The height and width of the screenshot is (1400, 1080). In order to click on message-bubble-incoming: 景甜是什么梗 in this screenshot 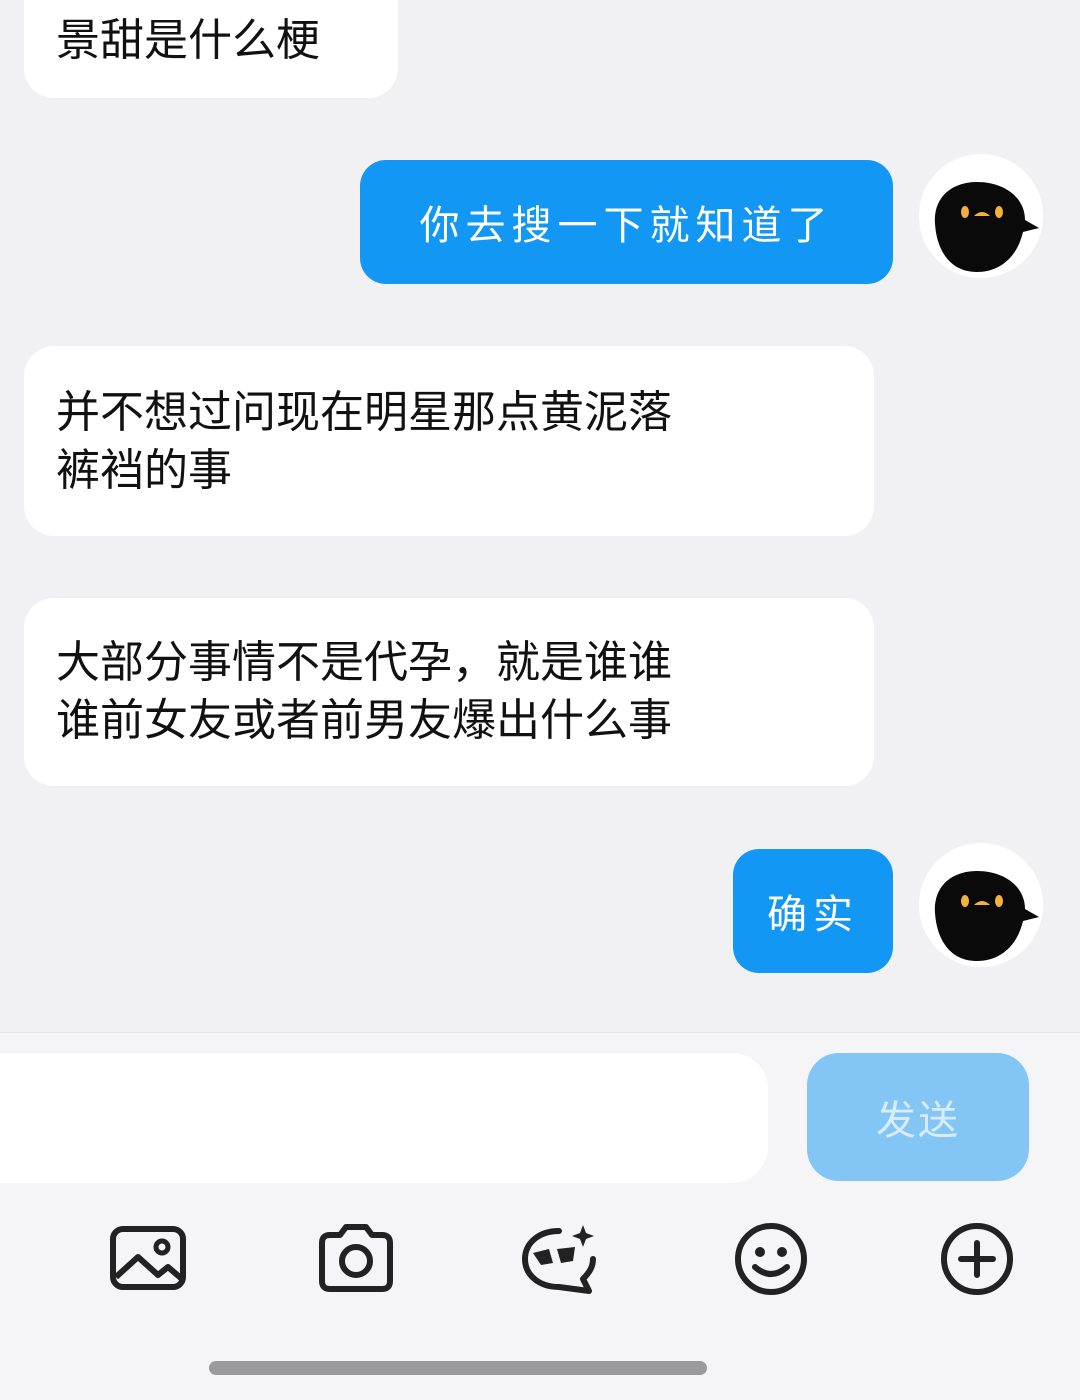, I will do `click(211, 49)`.